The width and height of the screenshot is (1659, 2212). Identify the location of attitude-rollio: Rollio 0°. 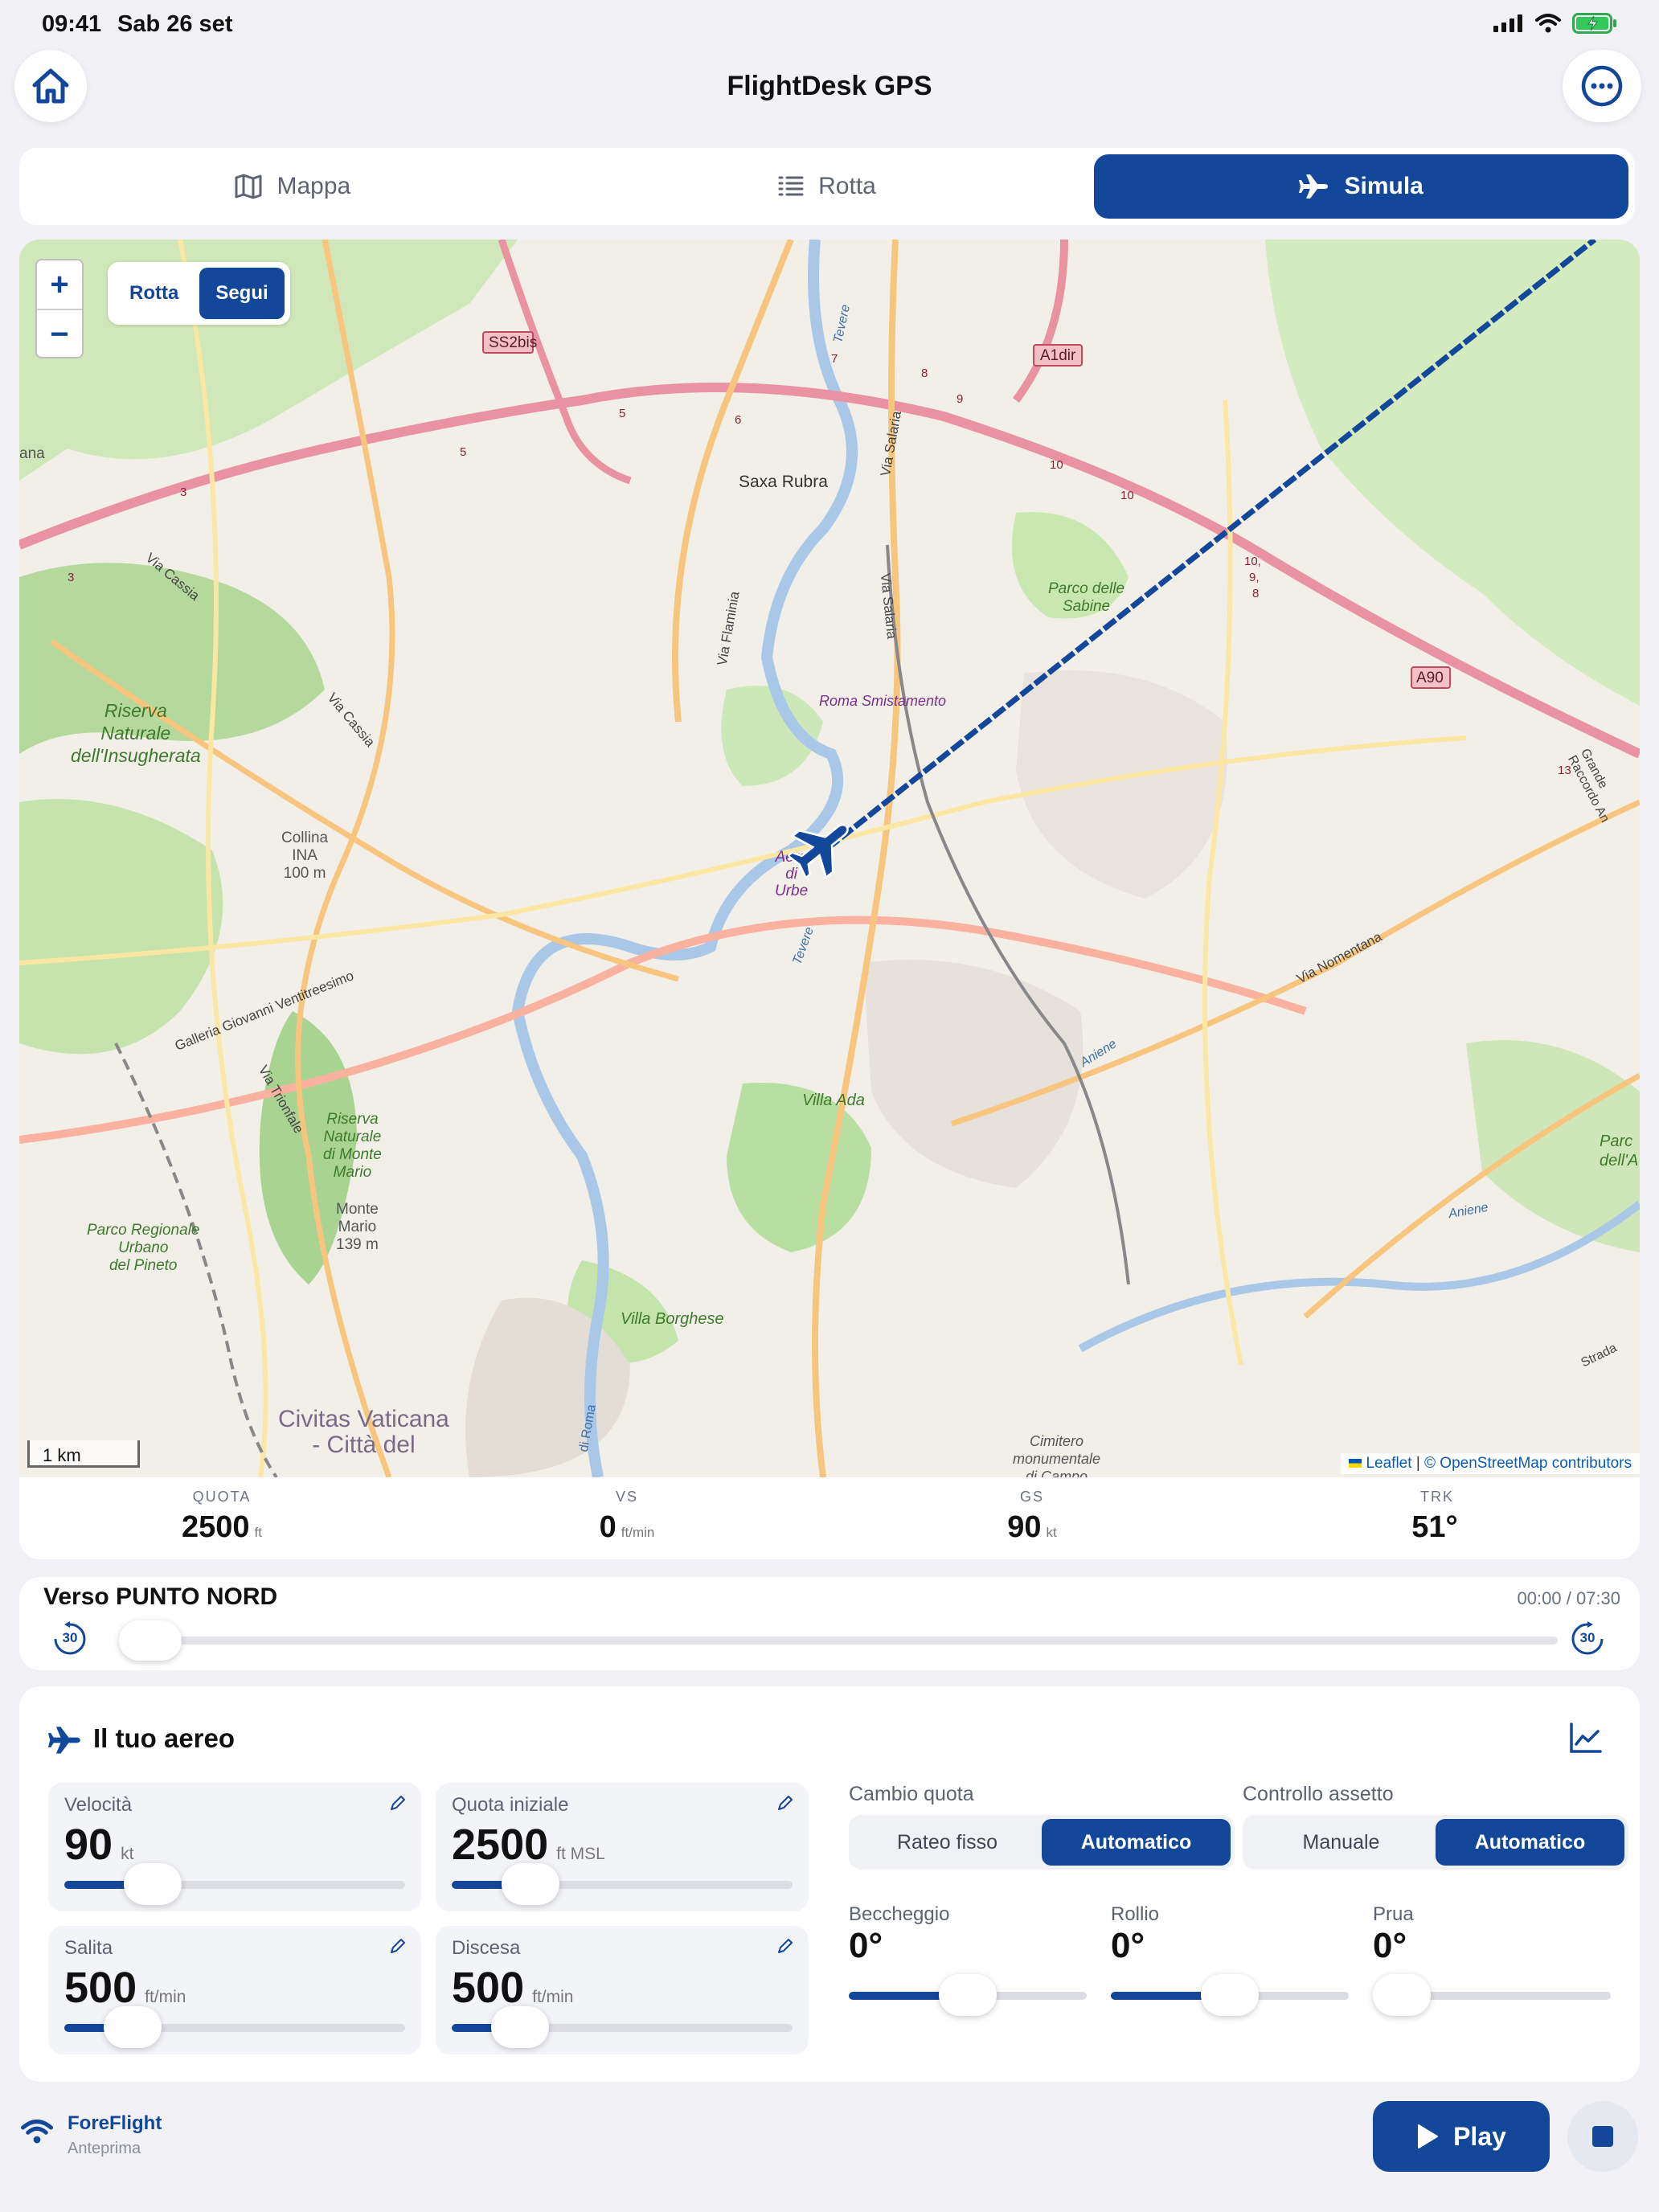
(1230, 1960).